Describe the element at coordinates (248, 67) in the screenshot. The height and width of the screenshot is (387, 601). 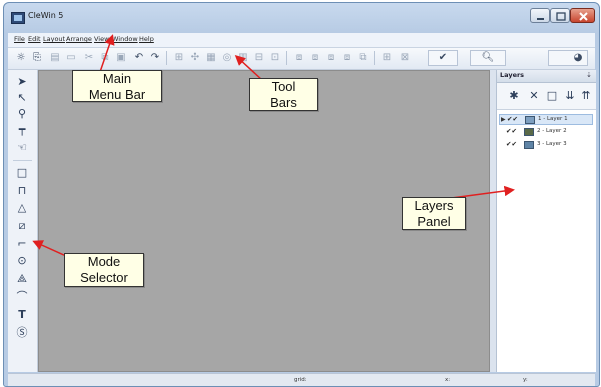
I see `arrow-tool-bars` at that location.